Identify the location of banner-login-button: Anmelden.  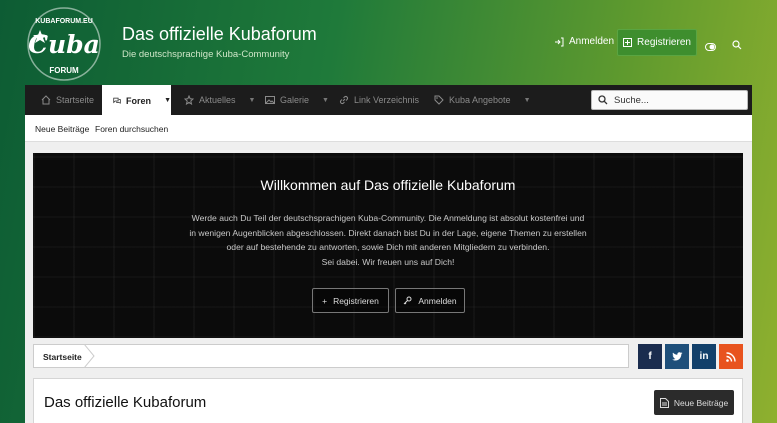
(430, 300).